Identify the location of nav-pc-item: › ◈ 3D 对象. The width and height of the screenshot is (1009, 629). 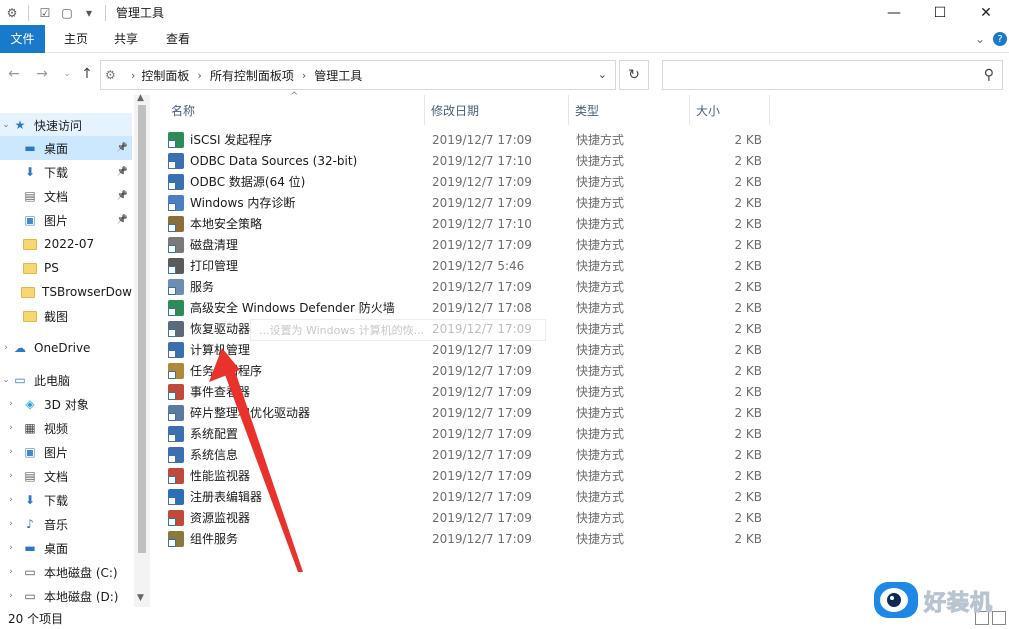
(66, 404).